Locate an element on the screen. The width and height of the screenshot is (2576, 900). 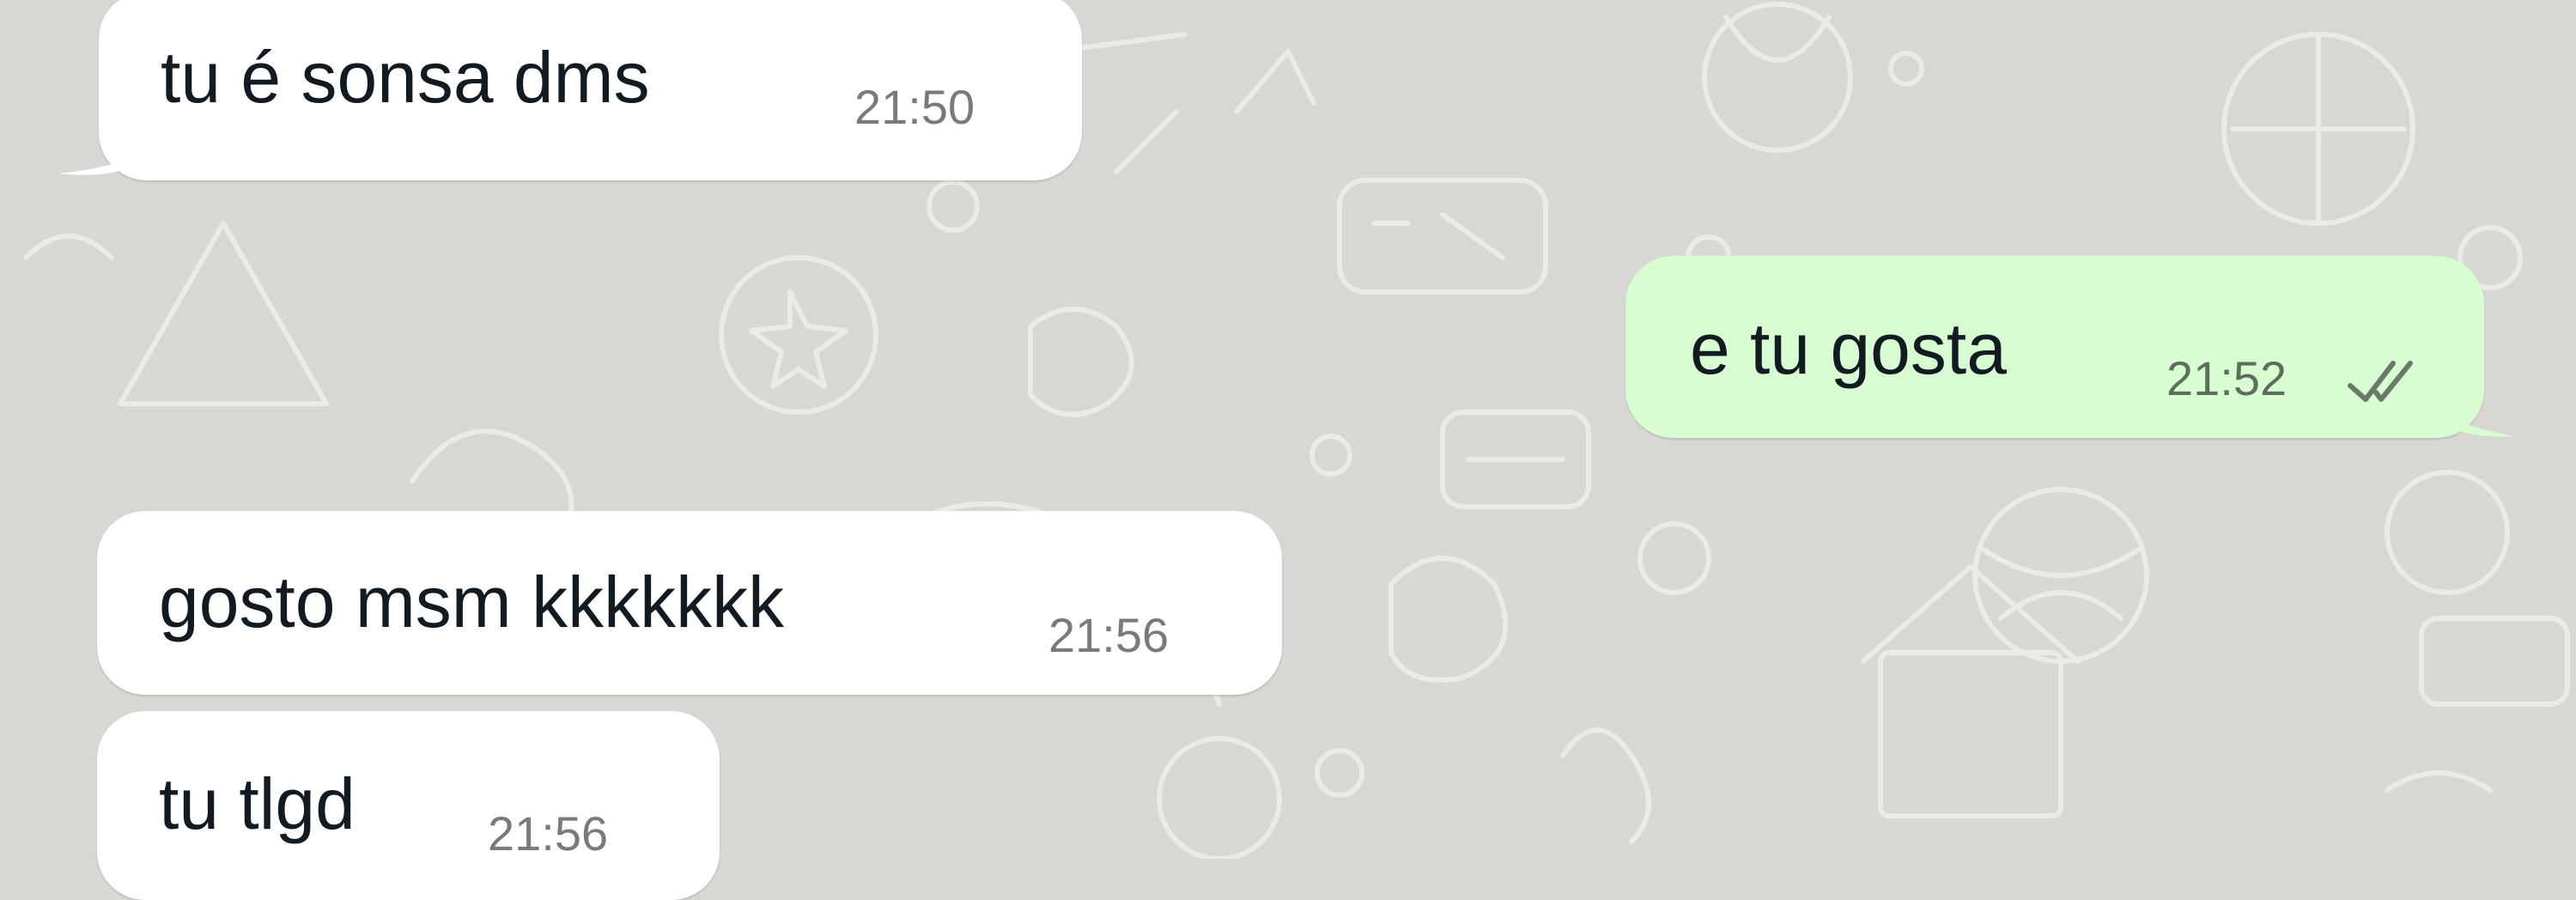
message-text: e tu gosta is located at coordinates (1849, 348).